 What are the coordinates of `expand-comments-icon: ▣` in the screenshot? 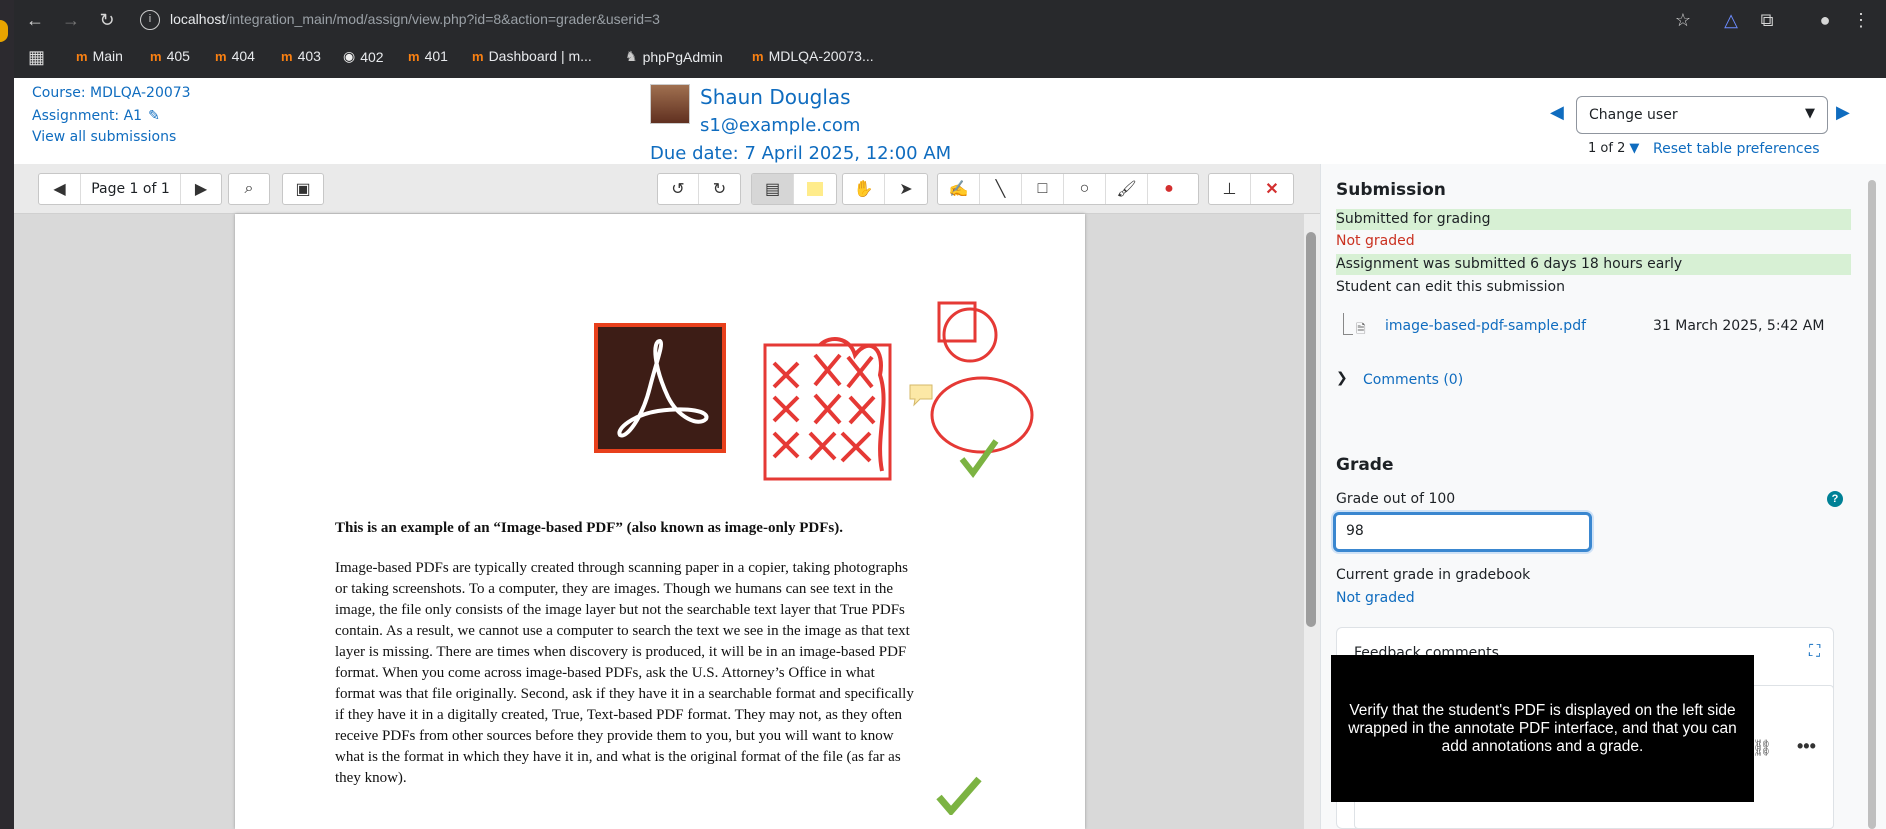 It's located at (303, 189).